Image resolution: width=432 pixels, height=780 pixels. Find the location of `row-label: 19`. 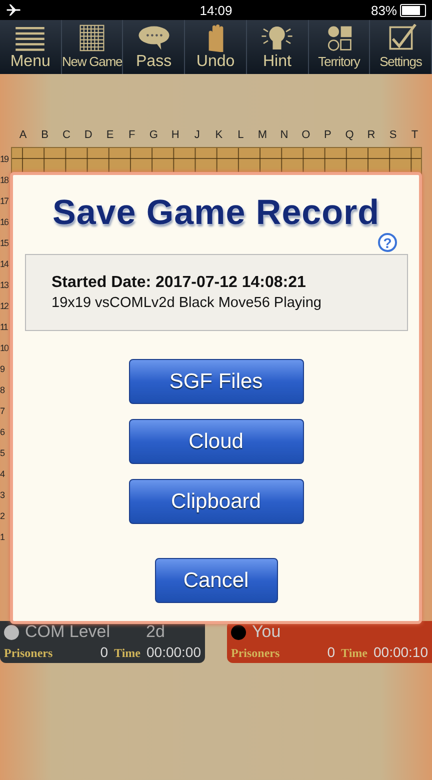

row-label: 19 is located at coordinates (5, 159).